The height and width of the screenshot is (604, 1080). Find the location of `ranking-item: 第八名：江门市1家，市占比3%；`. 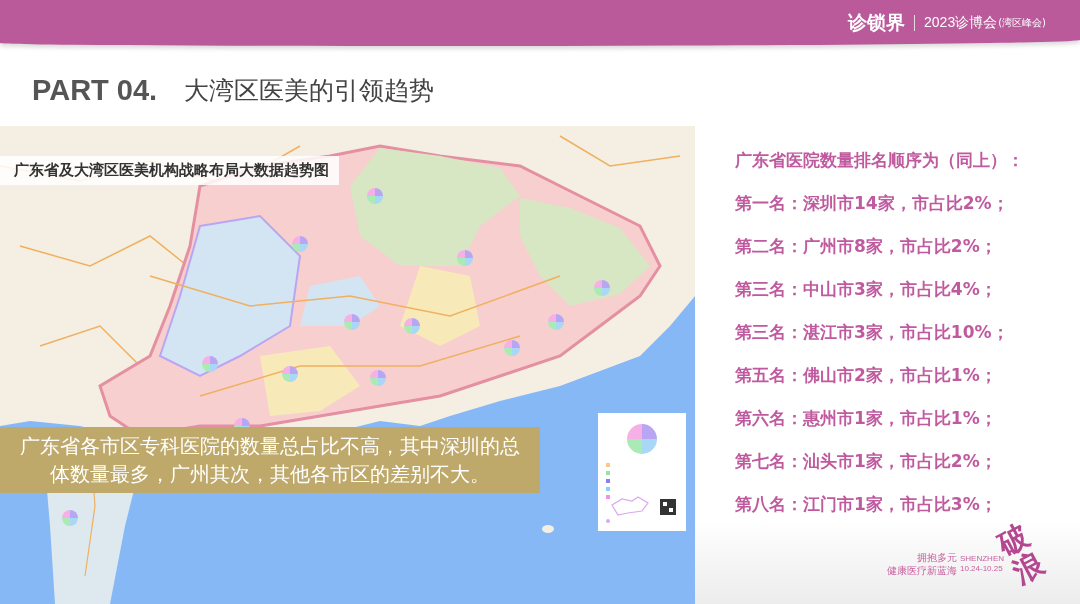

ranking-item: 第八名：江门市1家，市占比3%； is located at coordinates (866, 504).